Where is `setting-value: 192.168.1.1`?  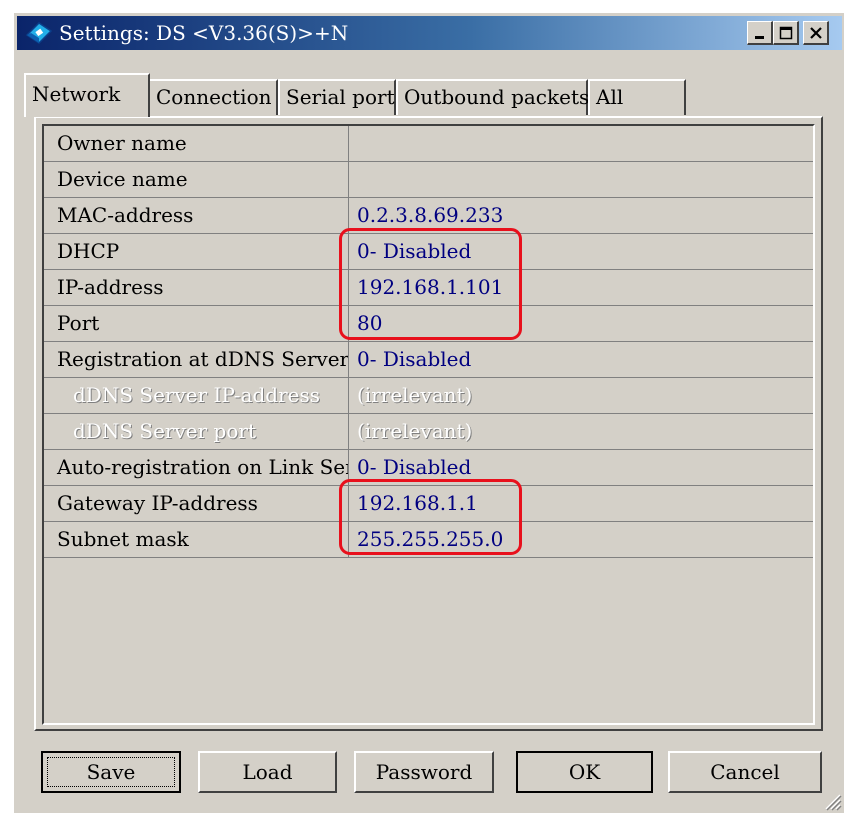
setting-value: 192.168.1.1 is located at coordinates (581, 503).